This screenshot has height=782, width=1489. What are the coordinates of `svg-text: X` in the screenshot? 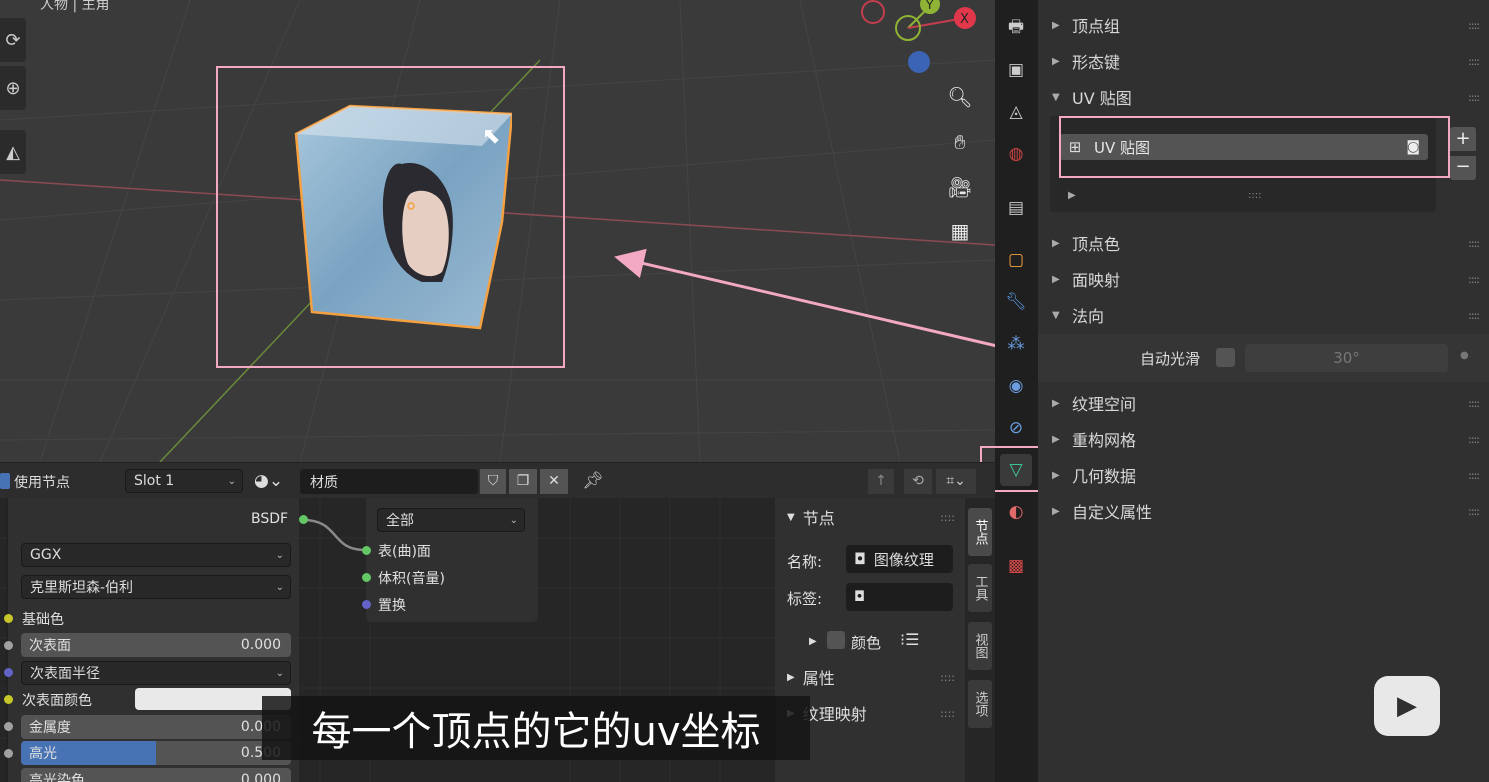 It's located at (964, 19).